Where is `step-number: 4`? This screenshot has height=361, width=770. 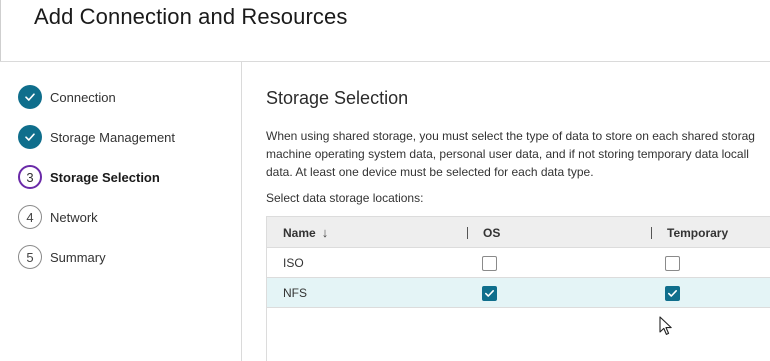
step-number: 4 is located at coordinates (30, 217).